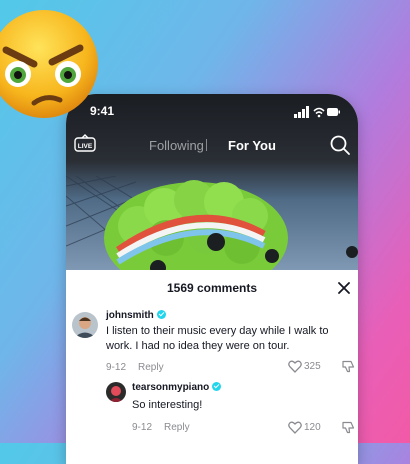 This screenshot has width=410, height=464. I want to click on video-frame-image, so click(212, 223).